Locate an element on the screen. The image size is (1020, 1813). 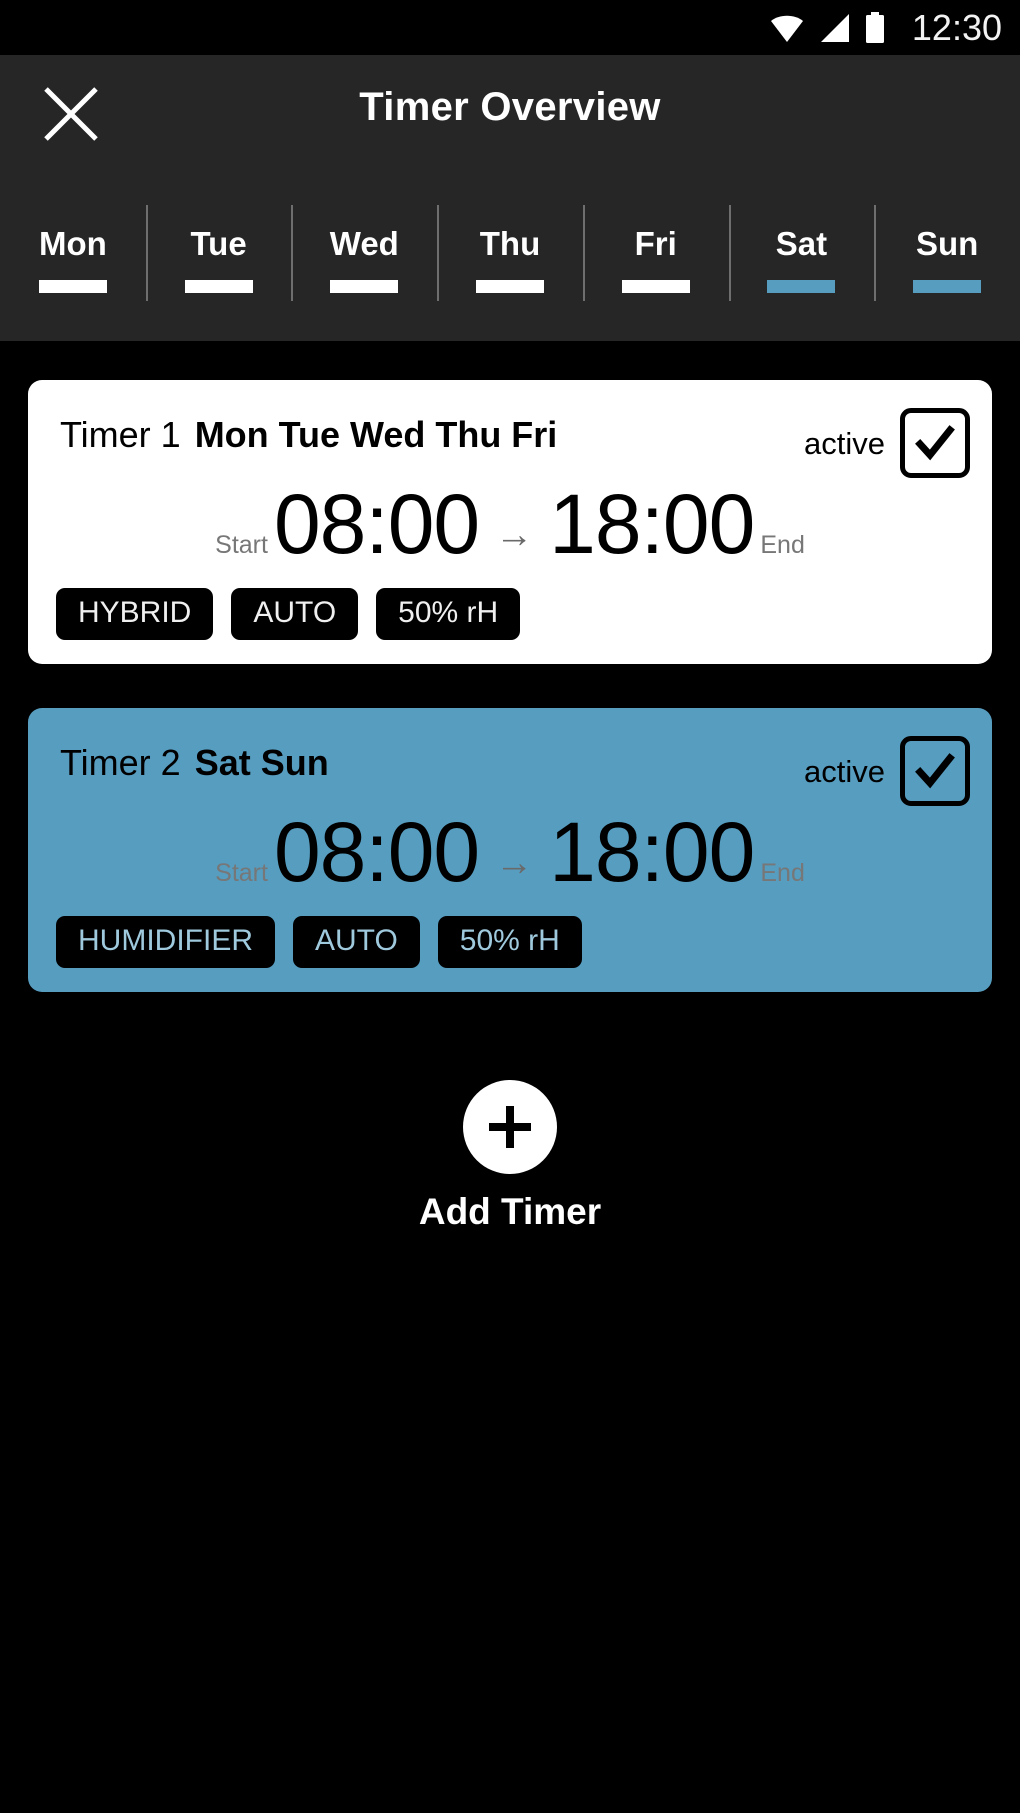
tab-sun: Sun is located at coordinates (947, 256).